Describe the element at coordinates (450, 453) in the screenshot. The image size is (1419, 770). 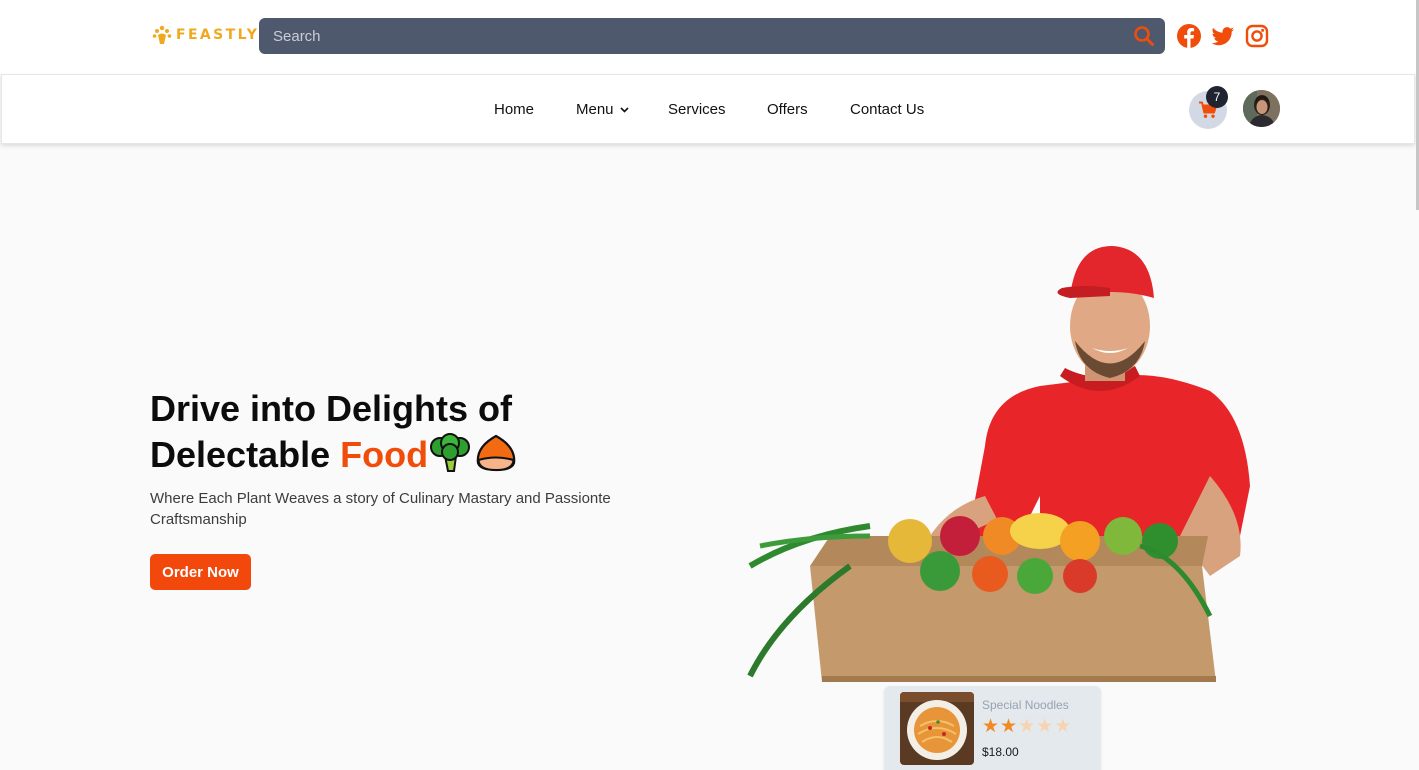
I see `broccoli-icon` at that location.